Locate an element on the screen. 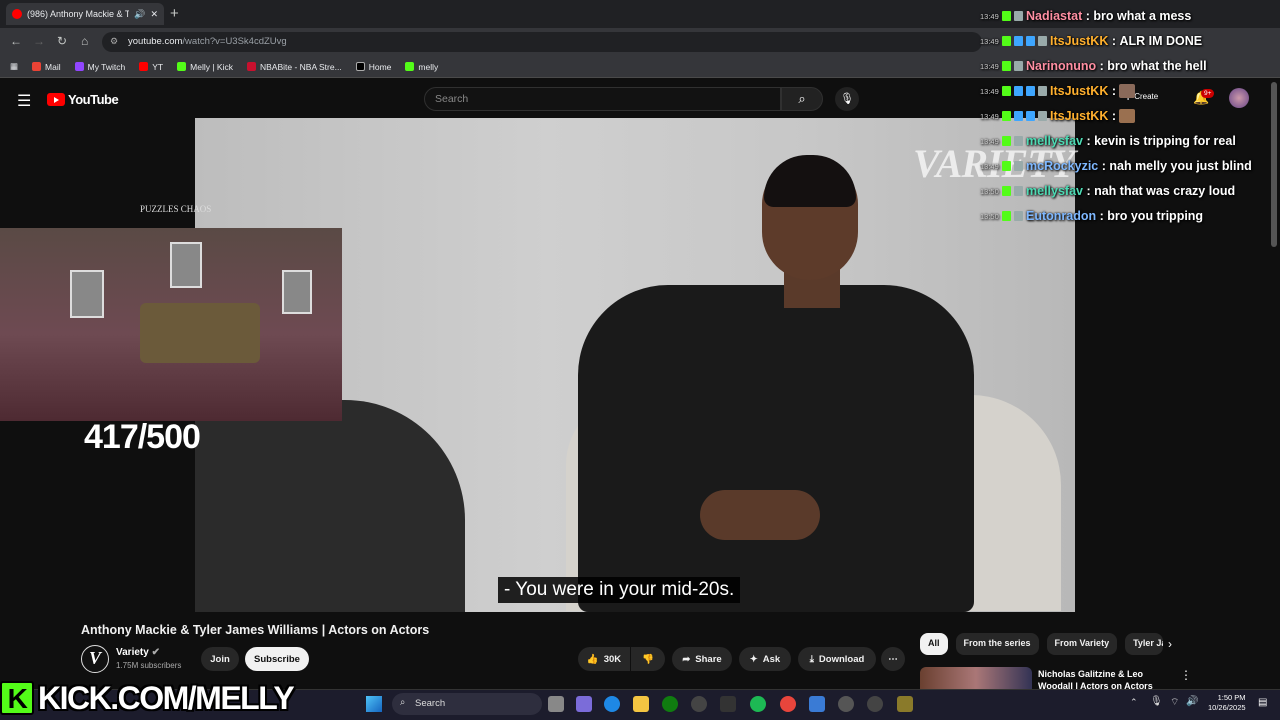 The height and width of the screenshot is (720, 1280). home-icon: ⌂ is located at coordinates (84, 41).